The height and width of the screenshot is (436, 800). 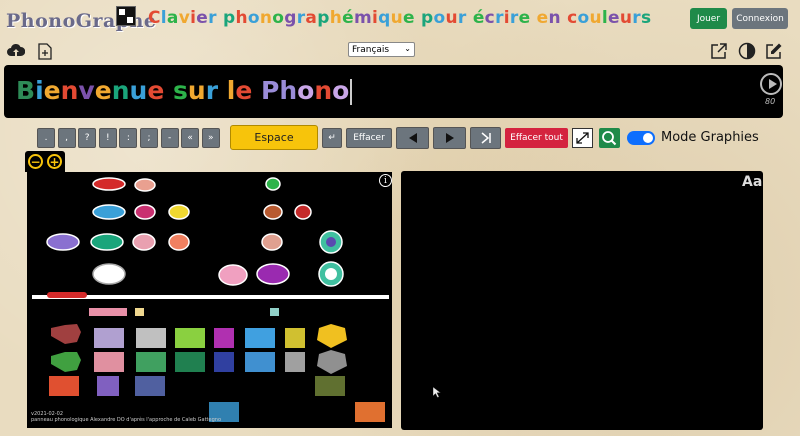 I want to click on zoom-out-icon: −, so click(x=35, y=161).